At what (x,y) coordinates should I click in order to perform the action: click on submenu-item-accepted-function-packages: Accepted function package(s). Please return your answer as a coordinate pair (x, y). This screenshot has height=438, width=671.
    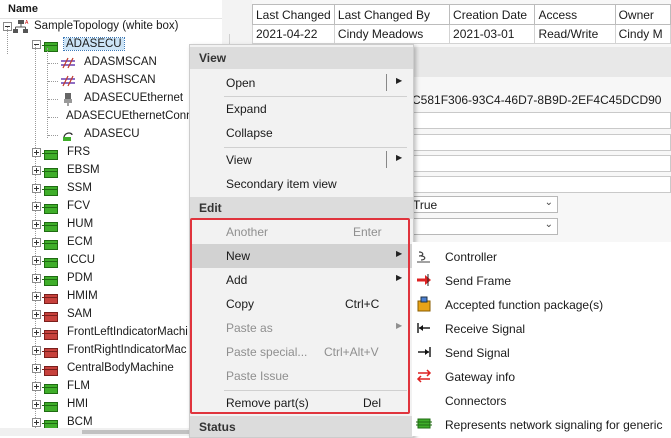
    Looking at the image, I should click on (541, 304).